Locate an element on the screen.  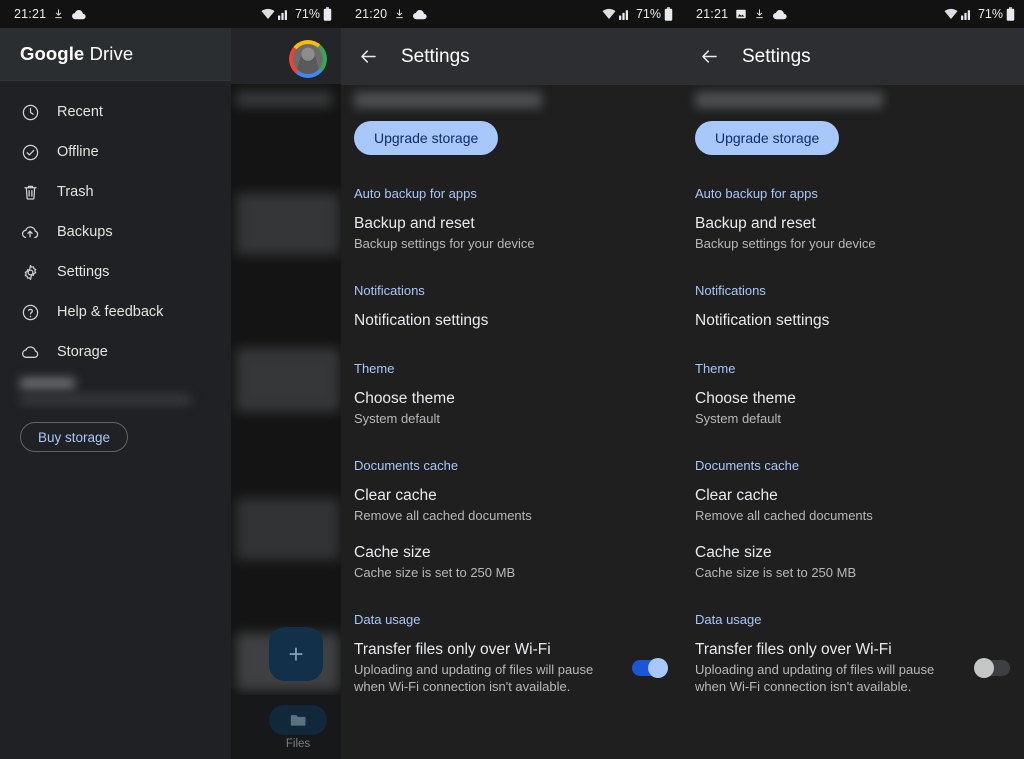
sidebar-item-storage: Storage is located at coordinates (115, 352).